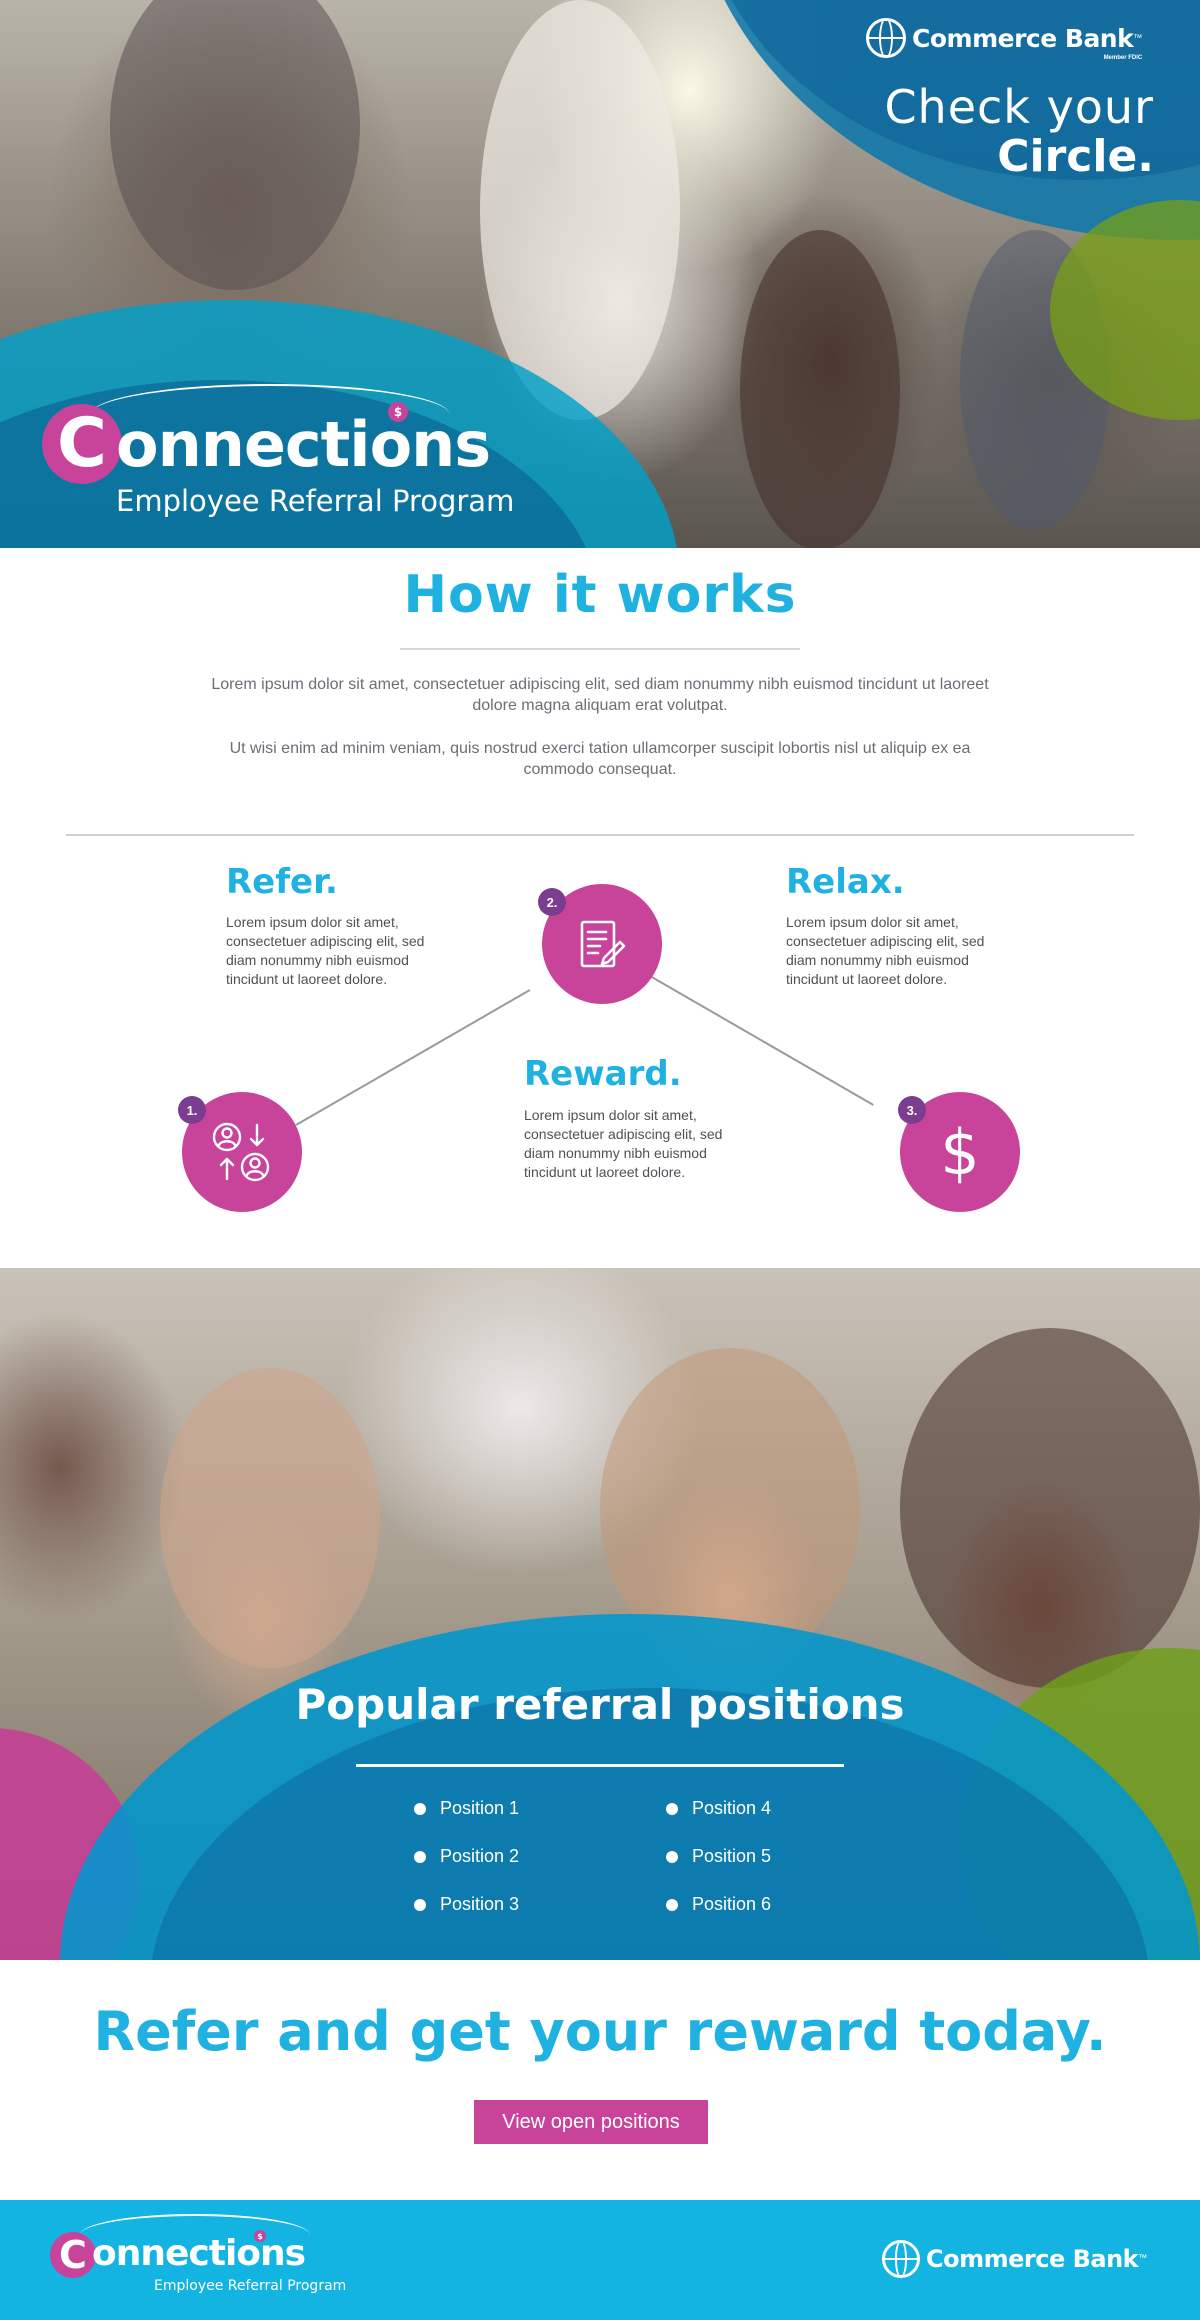 The width and height of the screenshot is (1200, 2320). I want to click on view-open-positions-button: View open positions, so click(591, 2122).